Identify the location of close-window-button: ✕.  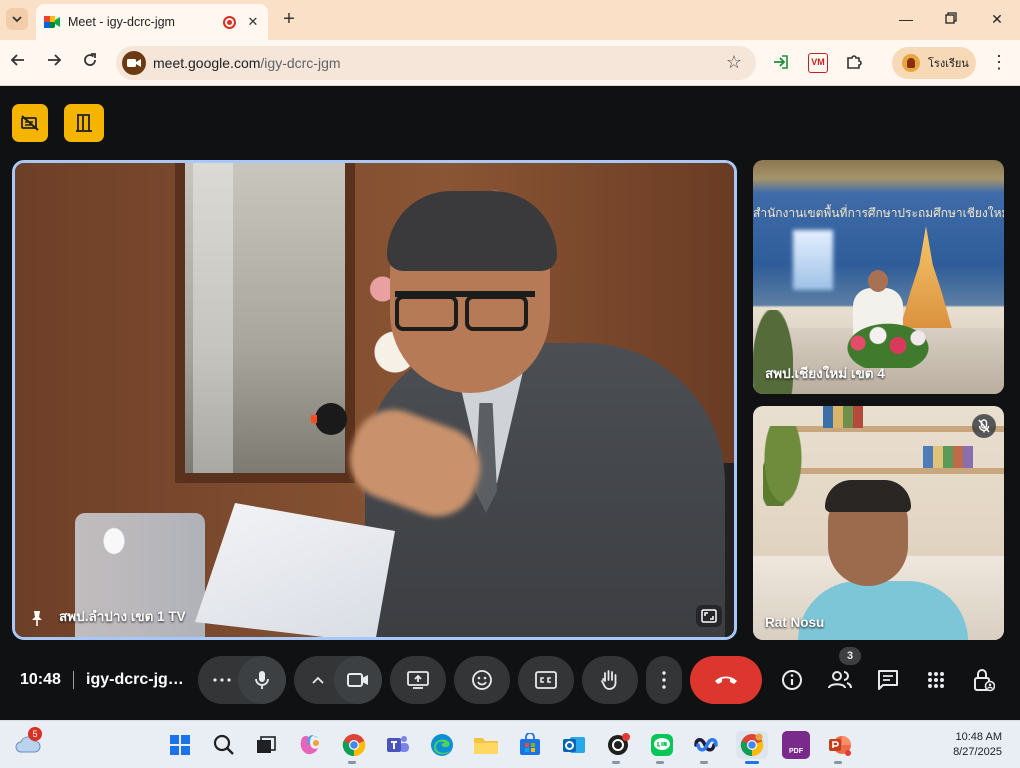
(997, 19).